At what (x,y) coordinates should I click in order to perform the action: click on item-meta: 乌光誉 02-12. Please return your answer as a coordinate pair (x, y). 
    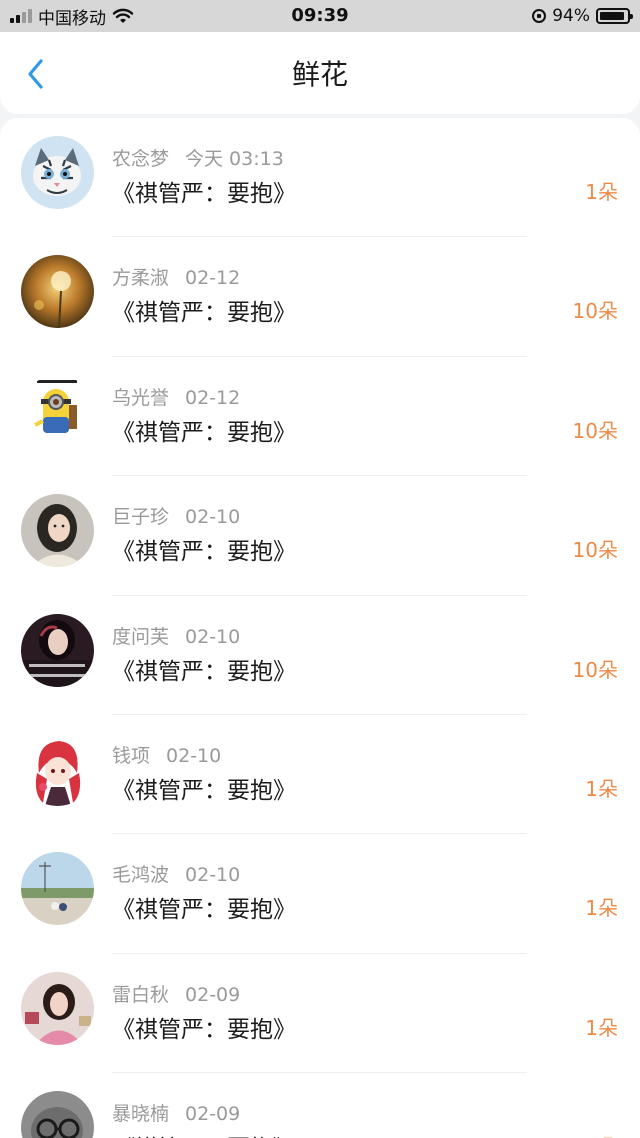
    Looking at the image, I should click on (176, 396).